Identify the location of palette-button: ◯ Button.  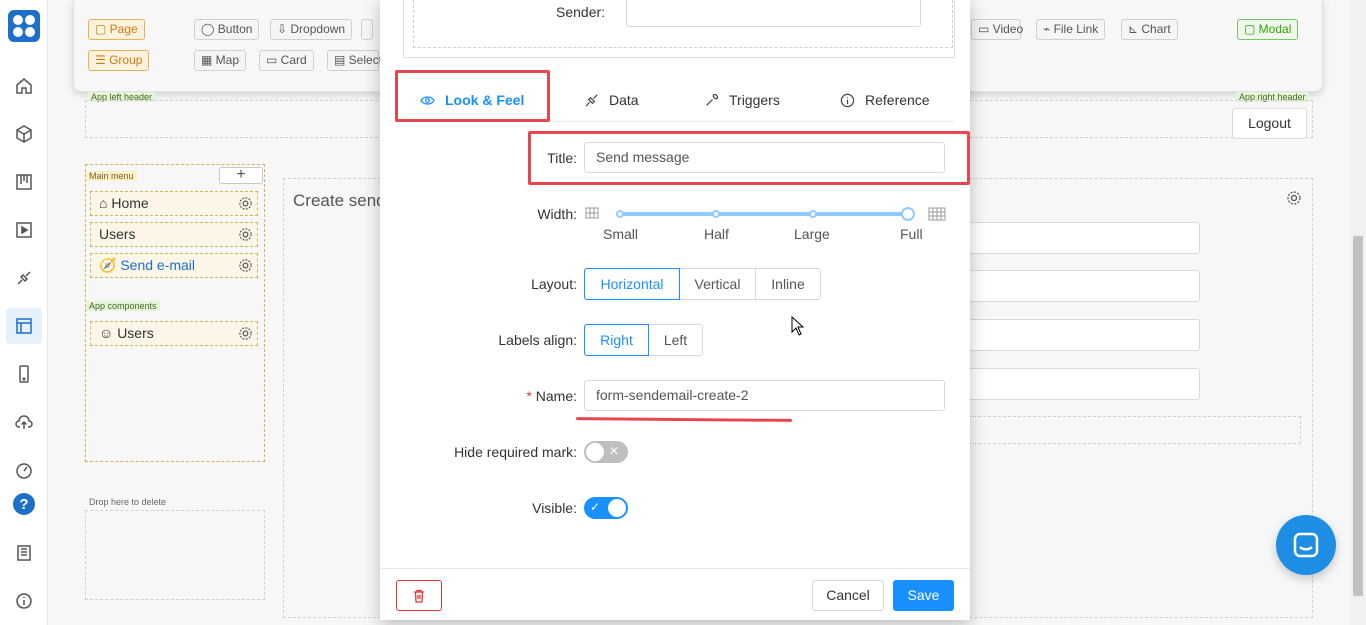
(227, 29).